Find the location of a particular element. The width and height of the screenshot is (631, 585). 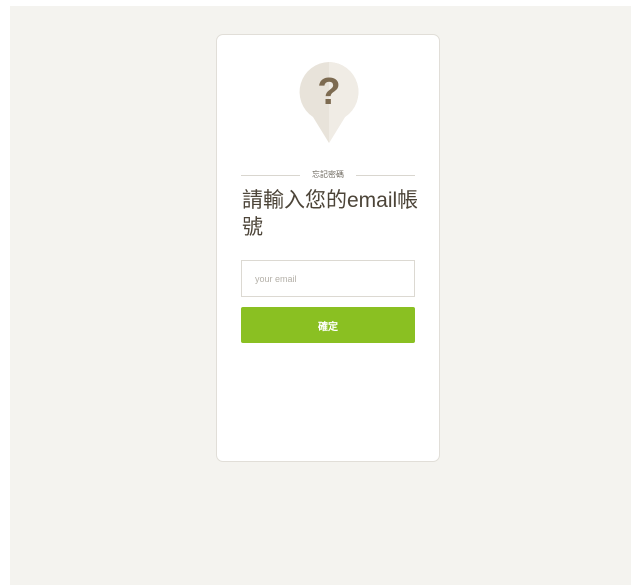

confirm-button: 確定 is located at coordinates (328, 325).